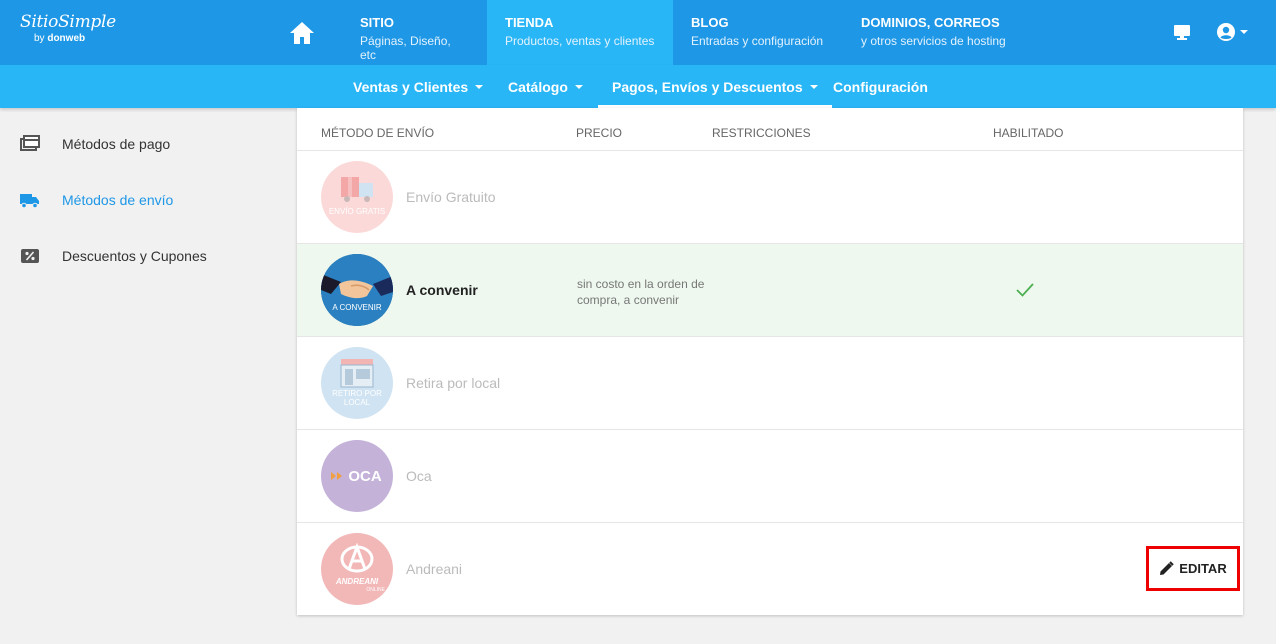 The width and height of the screenshot is (1276, 644). What do you see at coordinates (145, 256) in the screenshot?
I see `sidebar-item-descuentos-cupones: Descuentos y Cupones` at bounding box center [145, 256].